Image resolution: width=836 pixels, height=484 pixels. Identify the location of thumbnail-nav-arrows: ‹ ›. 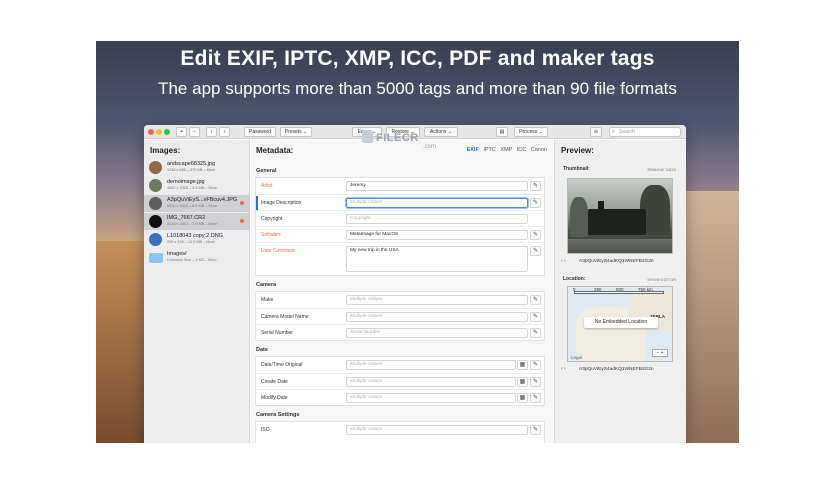
(563, 261).